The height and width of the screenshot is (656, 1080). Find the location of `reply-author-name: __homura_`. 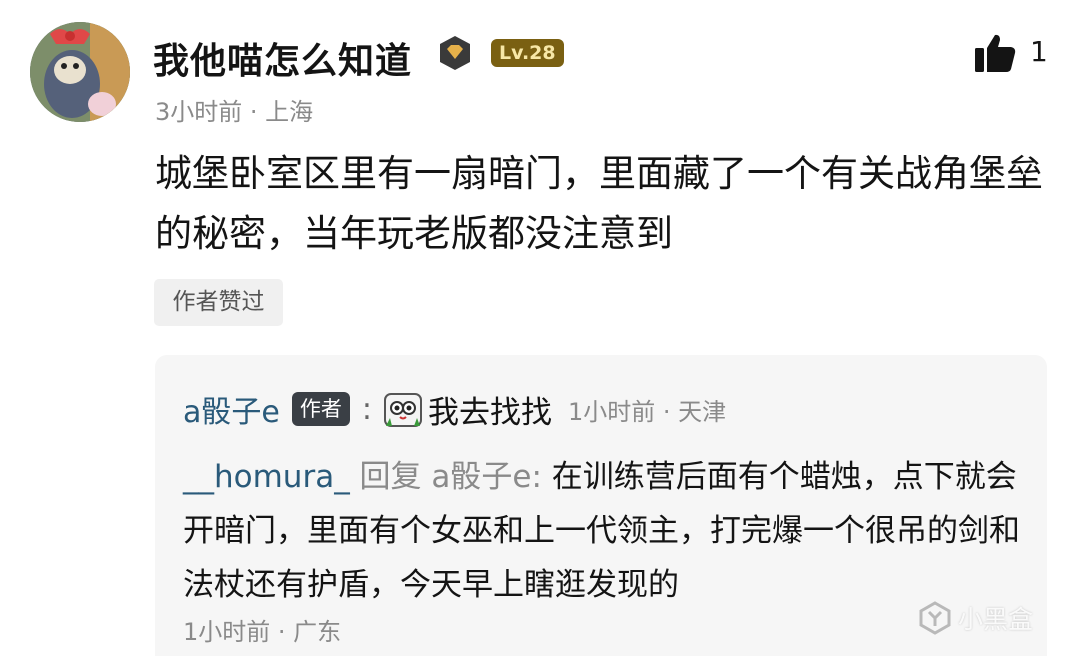

reply-author-name: __homura_ is located at coordinates (266, 477).